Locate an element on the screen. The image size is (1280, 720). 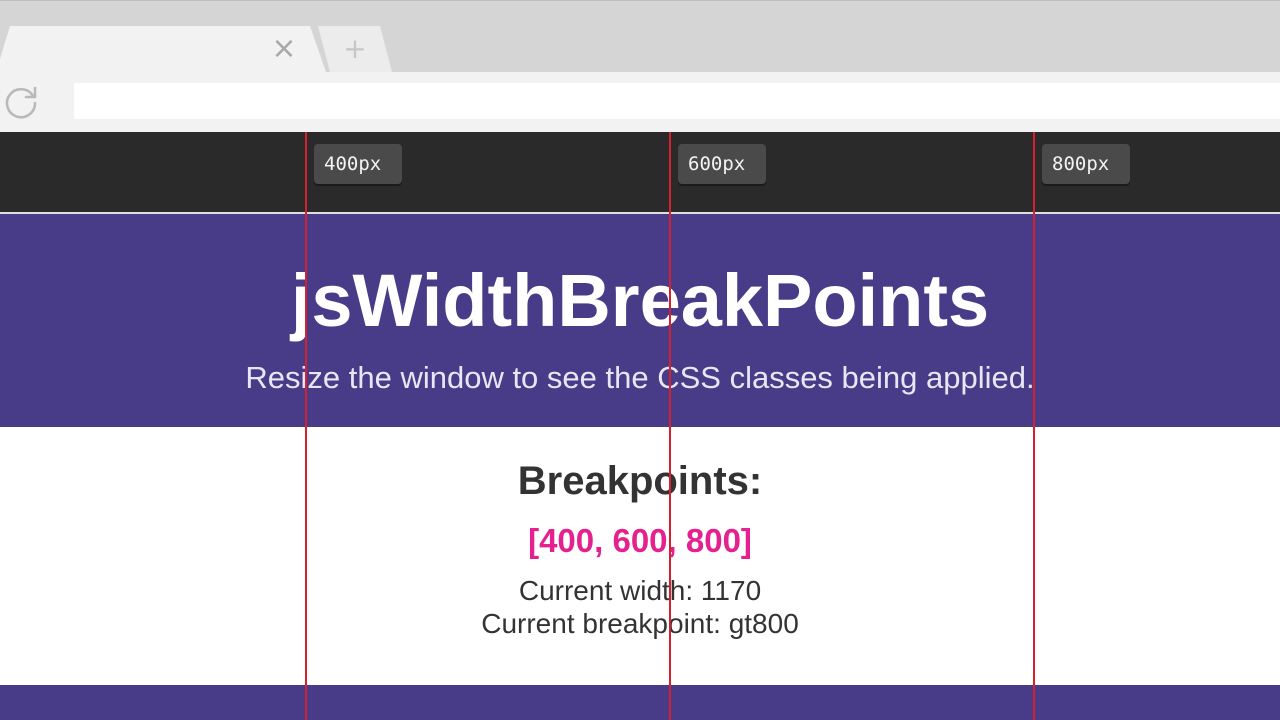
tab-close-icon: × is located at coordinates (284, 49).